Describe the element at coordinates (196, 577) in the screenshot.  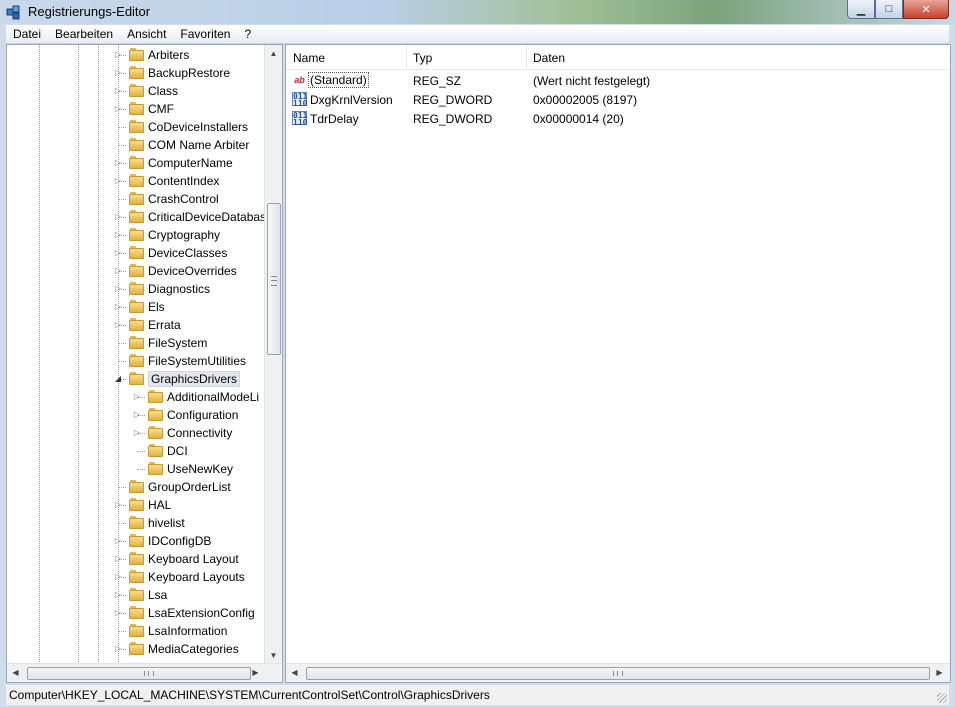
I see `tree-item-label: Keyboard Layouts` at that location.